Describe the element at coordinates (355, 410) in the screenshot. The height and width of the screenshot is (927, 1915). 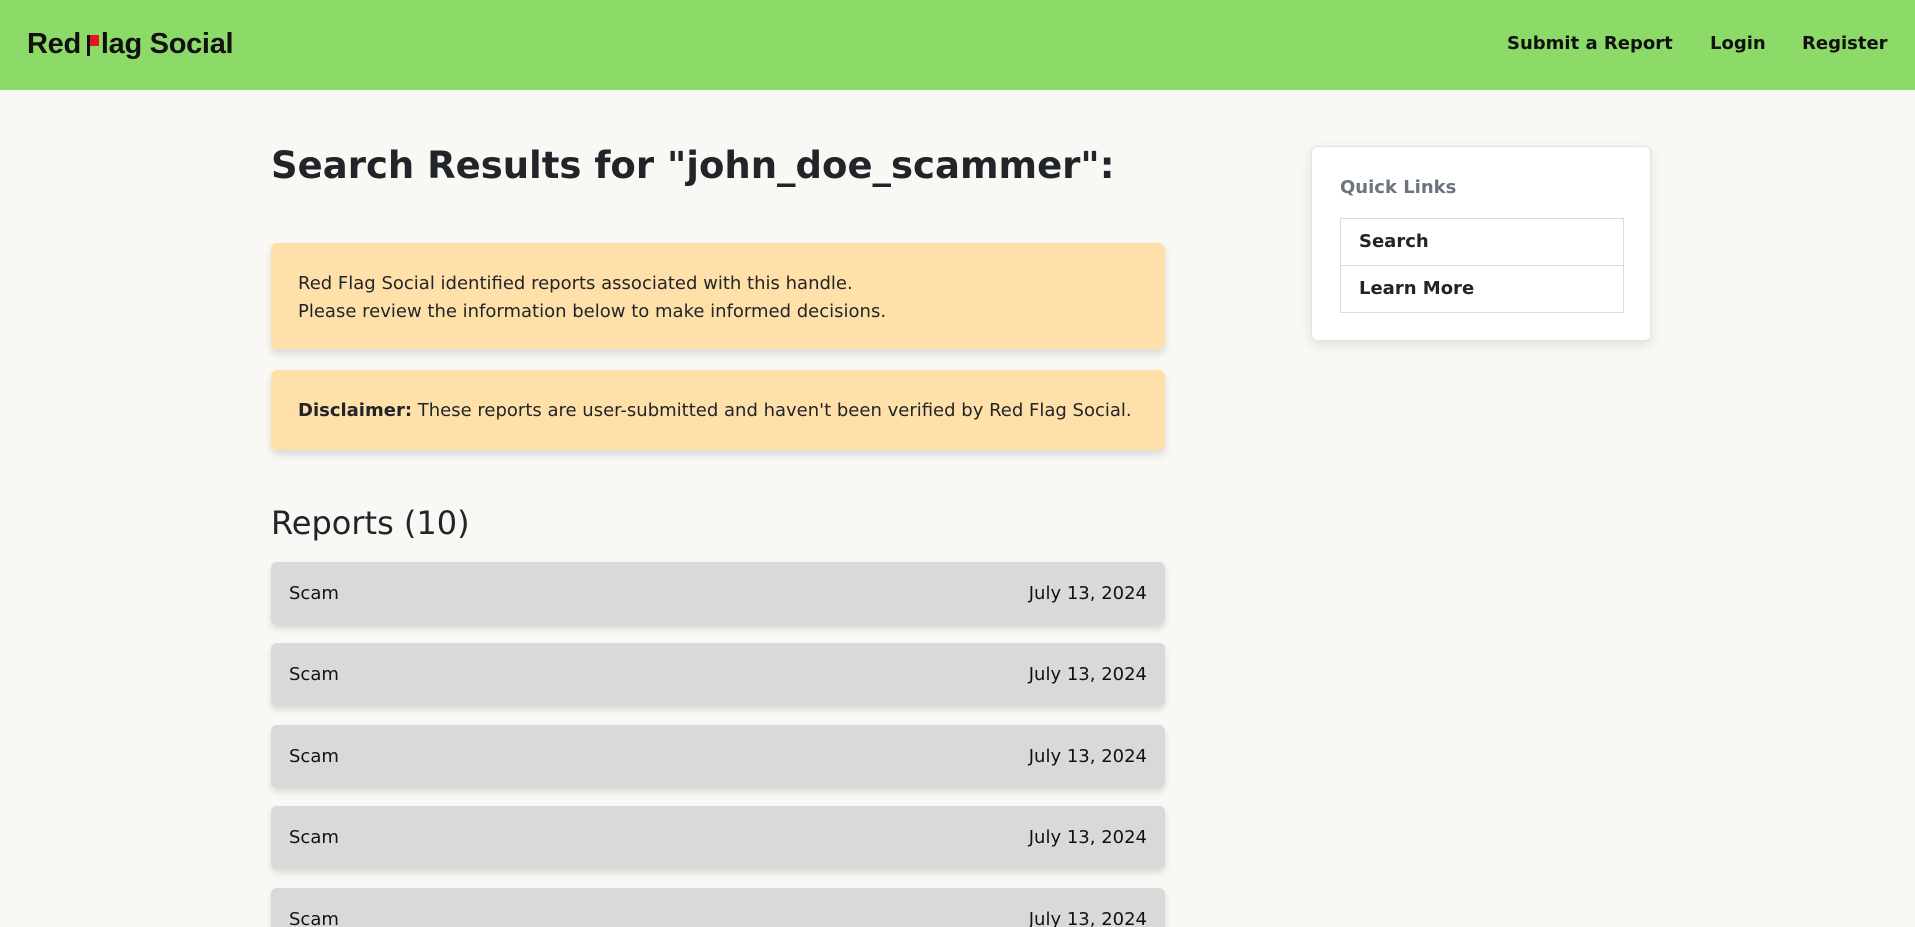
I see `disclaimer-label: Disclaimer:` at that location.